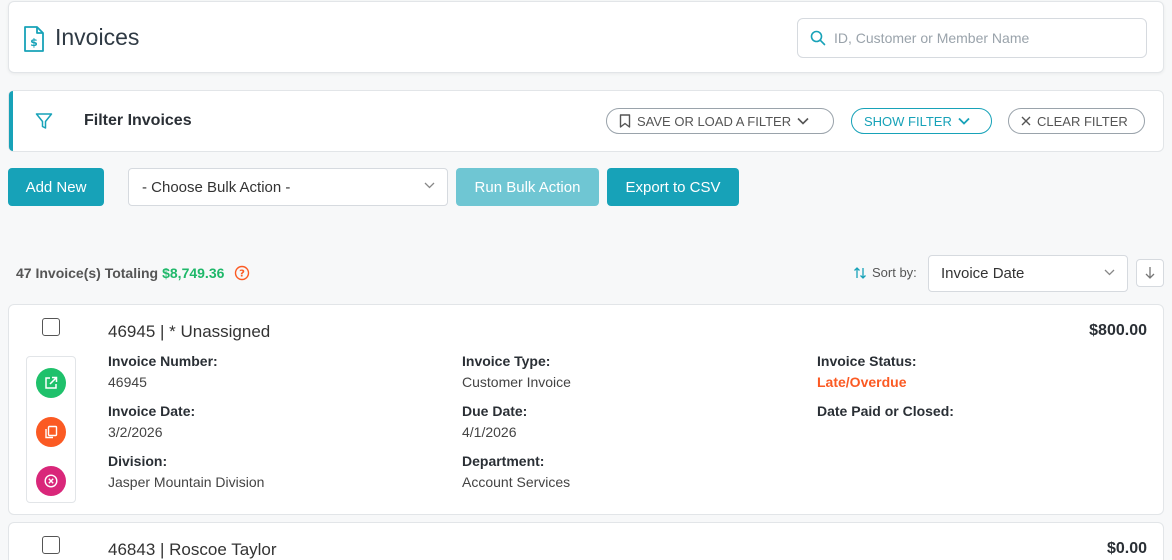 This screenshot has height=560, width=1172. I want to click on show-filter-label: SHOW FILTER, so click(908, 121).